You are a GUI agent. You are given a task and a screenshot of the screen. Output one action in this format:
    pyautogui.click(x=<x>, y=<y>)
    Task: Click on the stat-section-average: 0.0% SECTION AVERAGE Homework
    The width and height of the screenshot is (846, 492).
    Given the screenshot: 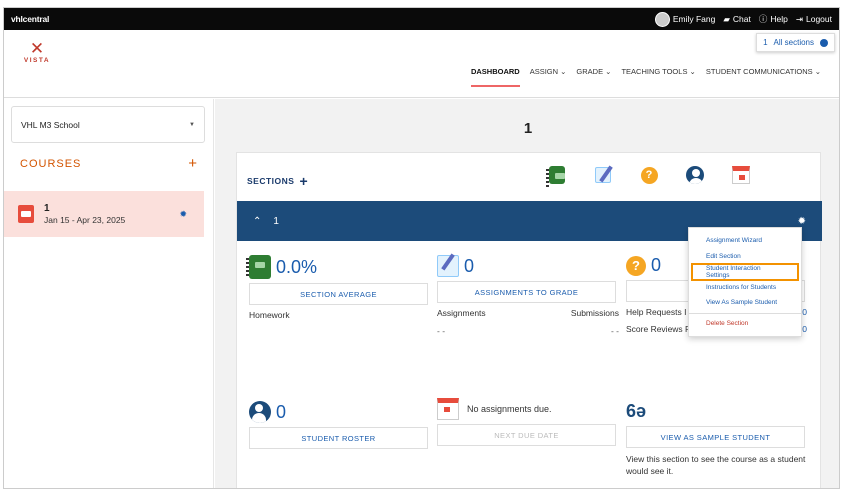 What is the action you would take?
    pyautogui.click(x=337, y=287)
    